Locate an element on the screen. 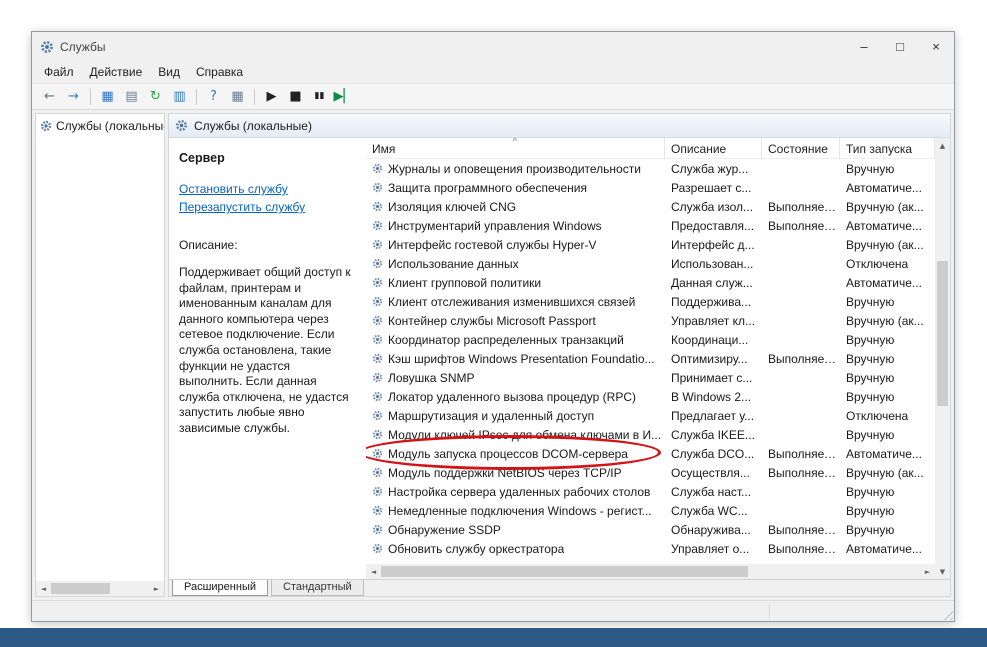  show-console-tree-button: ▦ is located at coordinates (107, 96).